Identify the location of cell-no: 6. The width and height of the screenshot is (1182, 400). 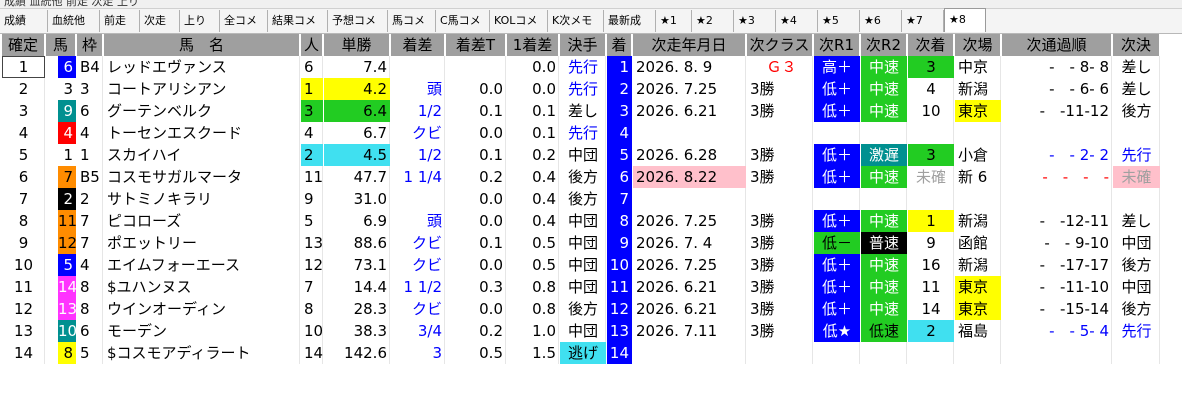
(67, 67).